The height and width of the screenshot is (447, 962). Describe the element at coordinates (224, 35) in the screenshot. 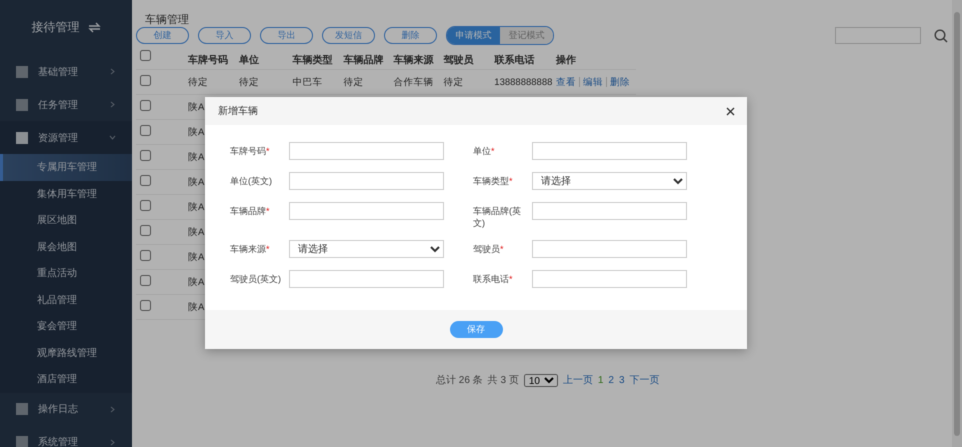

I see `toolbar-button: 导入` at that location.